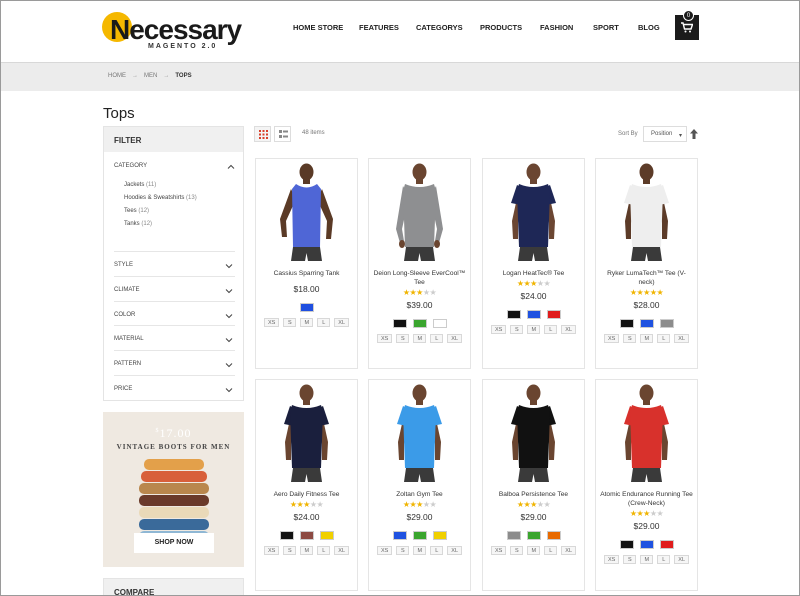 This screenshot has width=800, height=596. What do you see at coordinates (174, 362) in the screenshot?
I see `filter-section-pattern: PATTERN` at bounding box center [174, 362].